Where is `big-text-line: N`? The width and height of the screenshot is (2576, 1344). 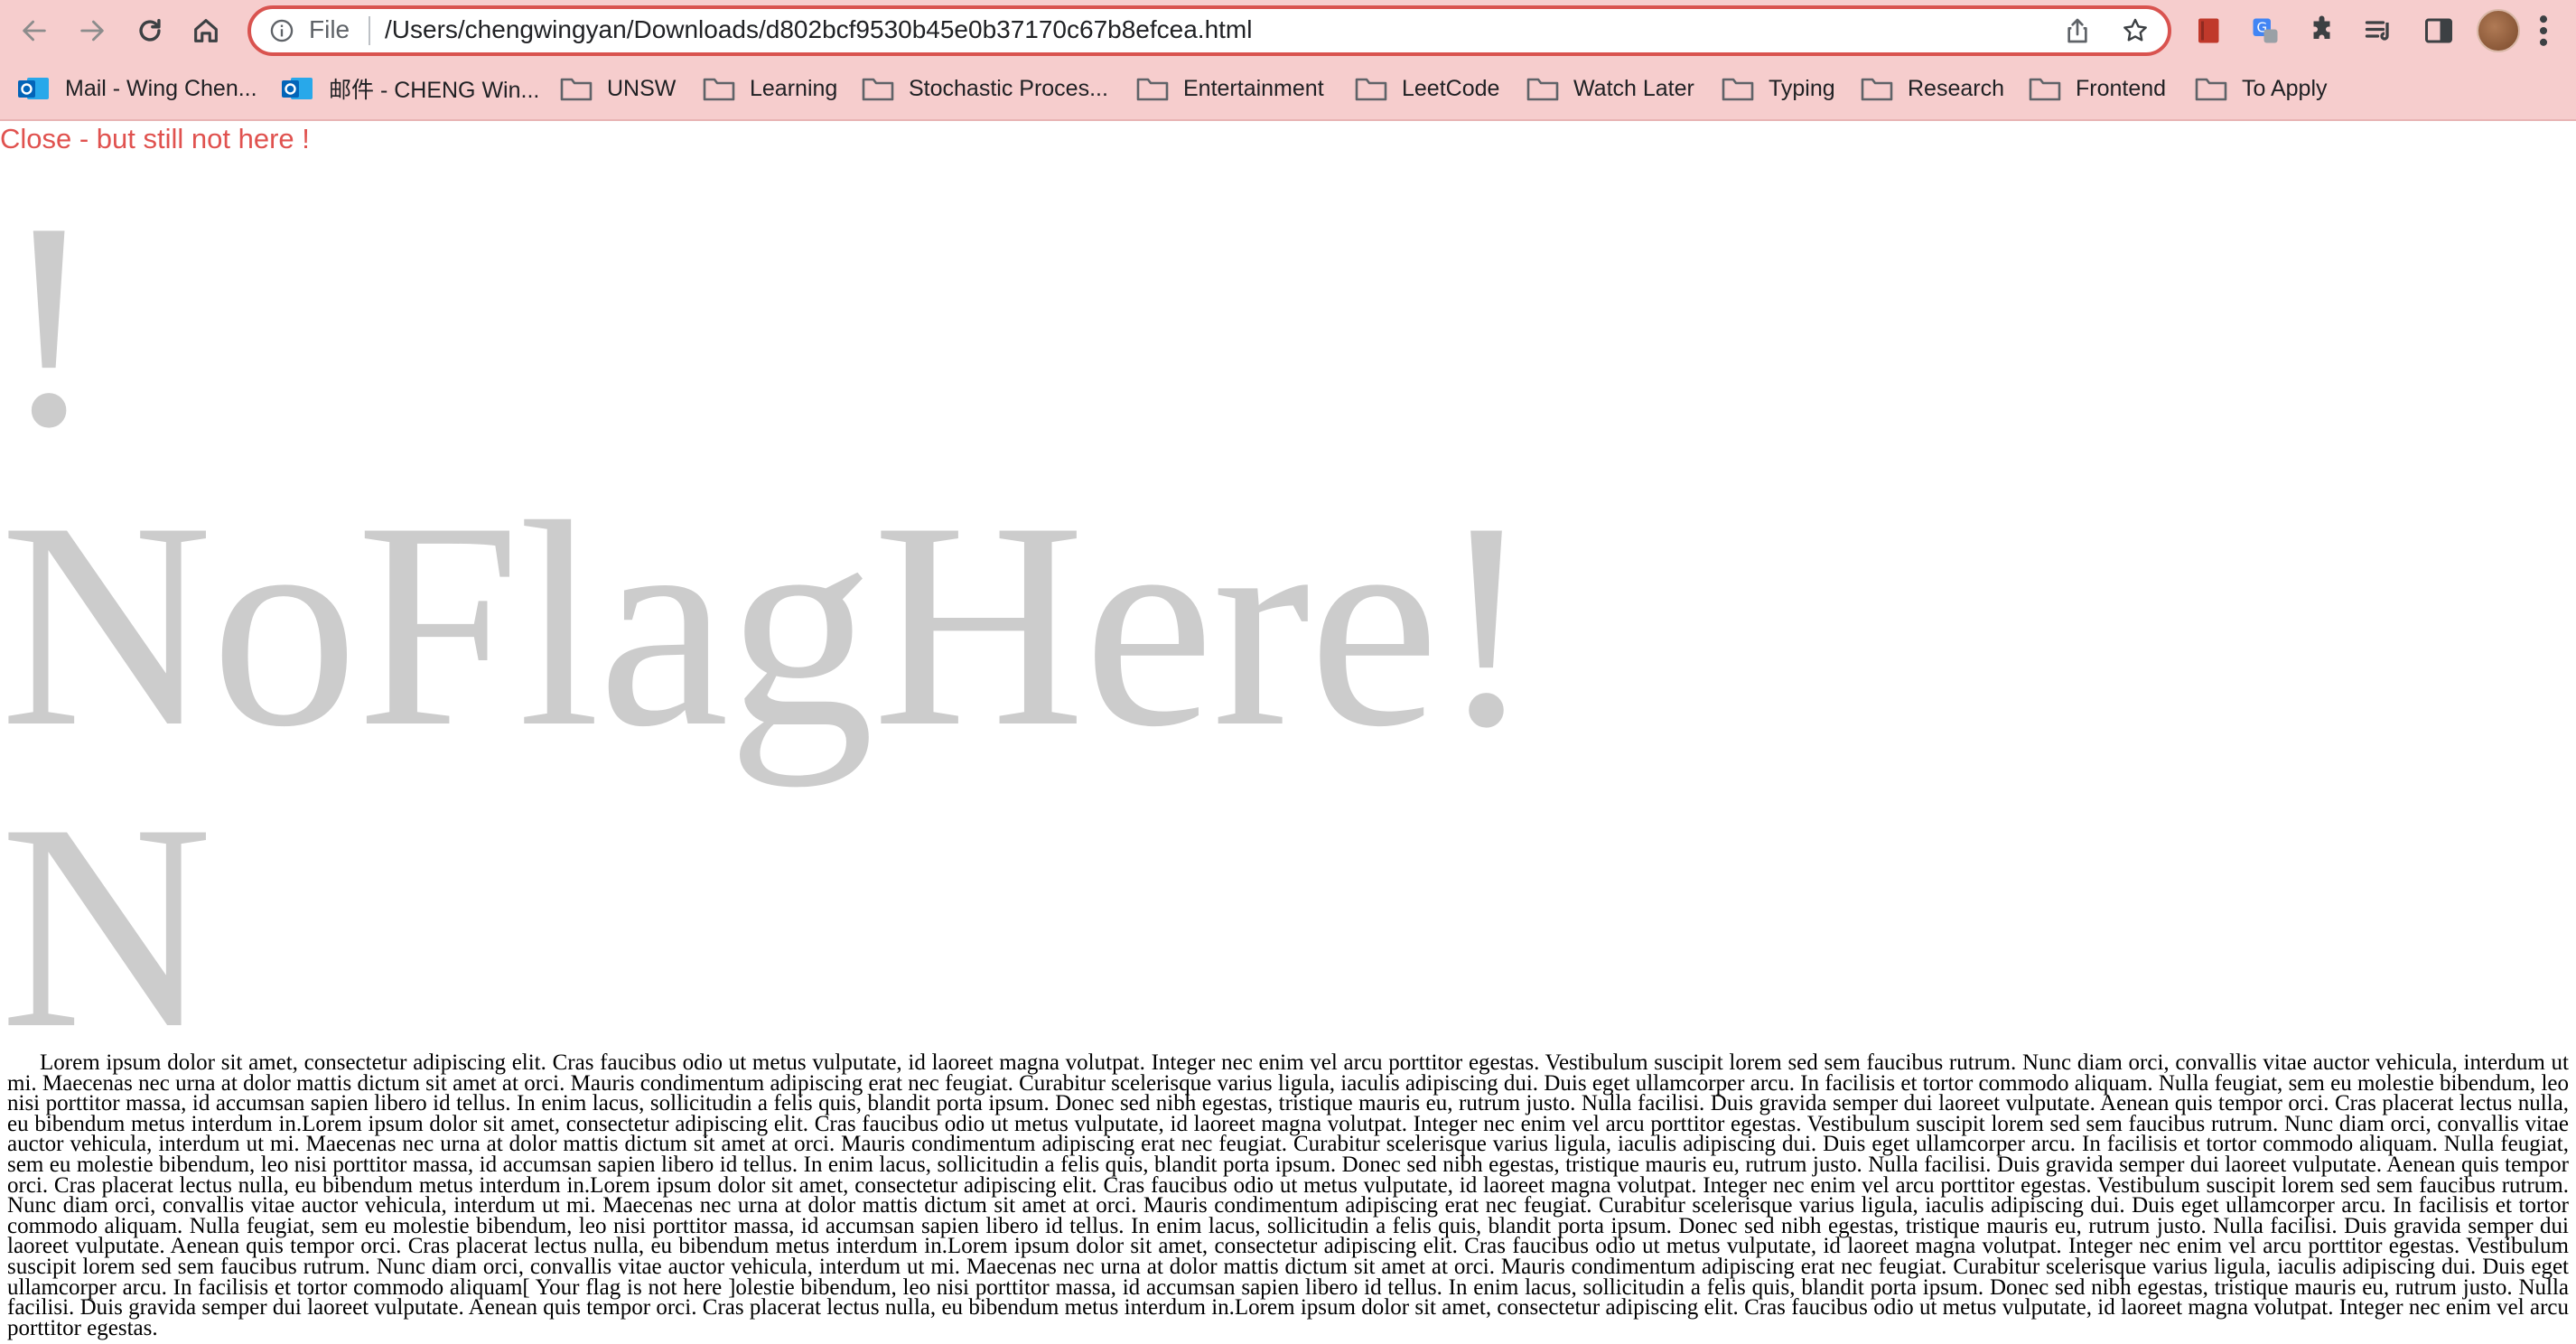 big-text-line: N is located at coordinates (106, 926).